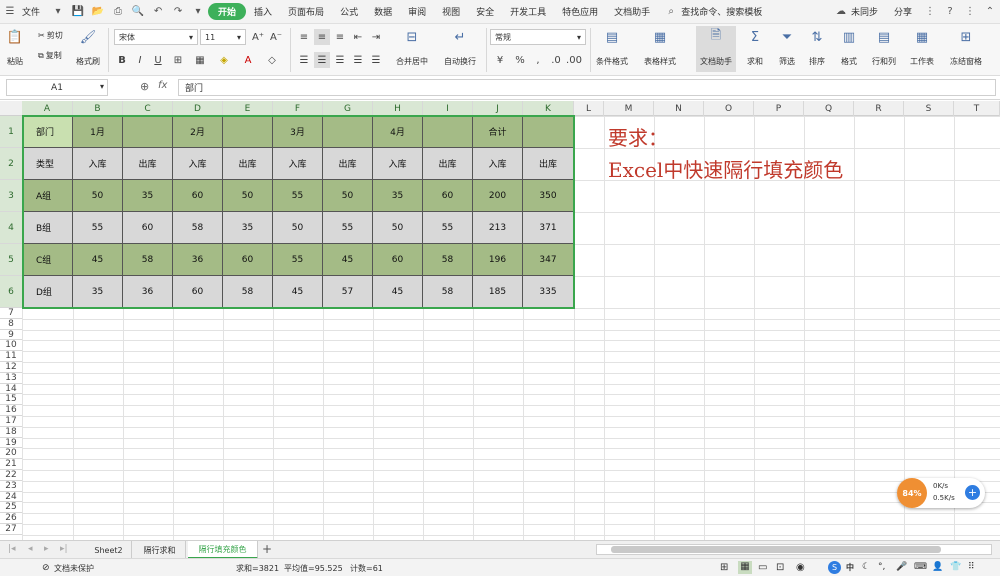  I want to click on copy-button: ⧉ 复制, so click(50, 55).